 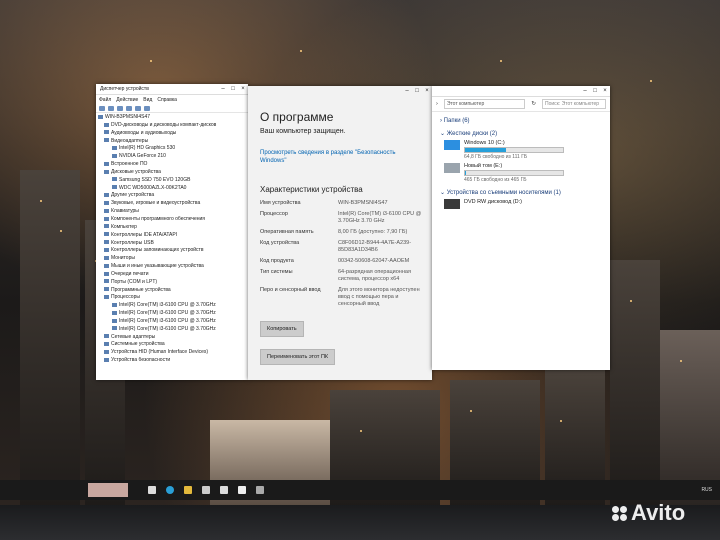 I want to click on tree-node: Дисковые устройства, so click(x=172, y=173).